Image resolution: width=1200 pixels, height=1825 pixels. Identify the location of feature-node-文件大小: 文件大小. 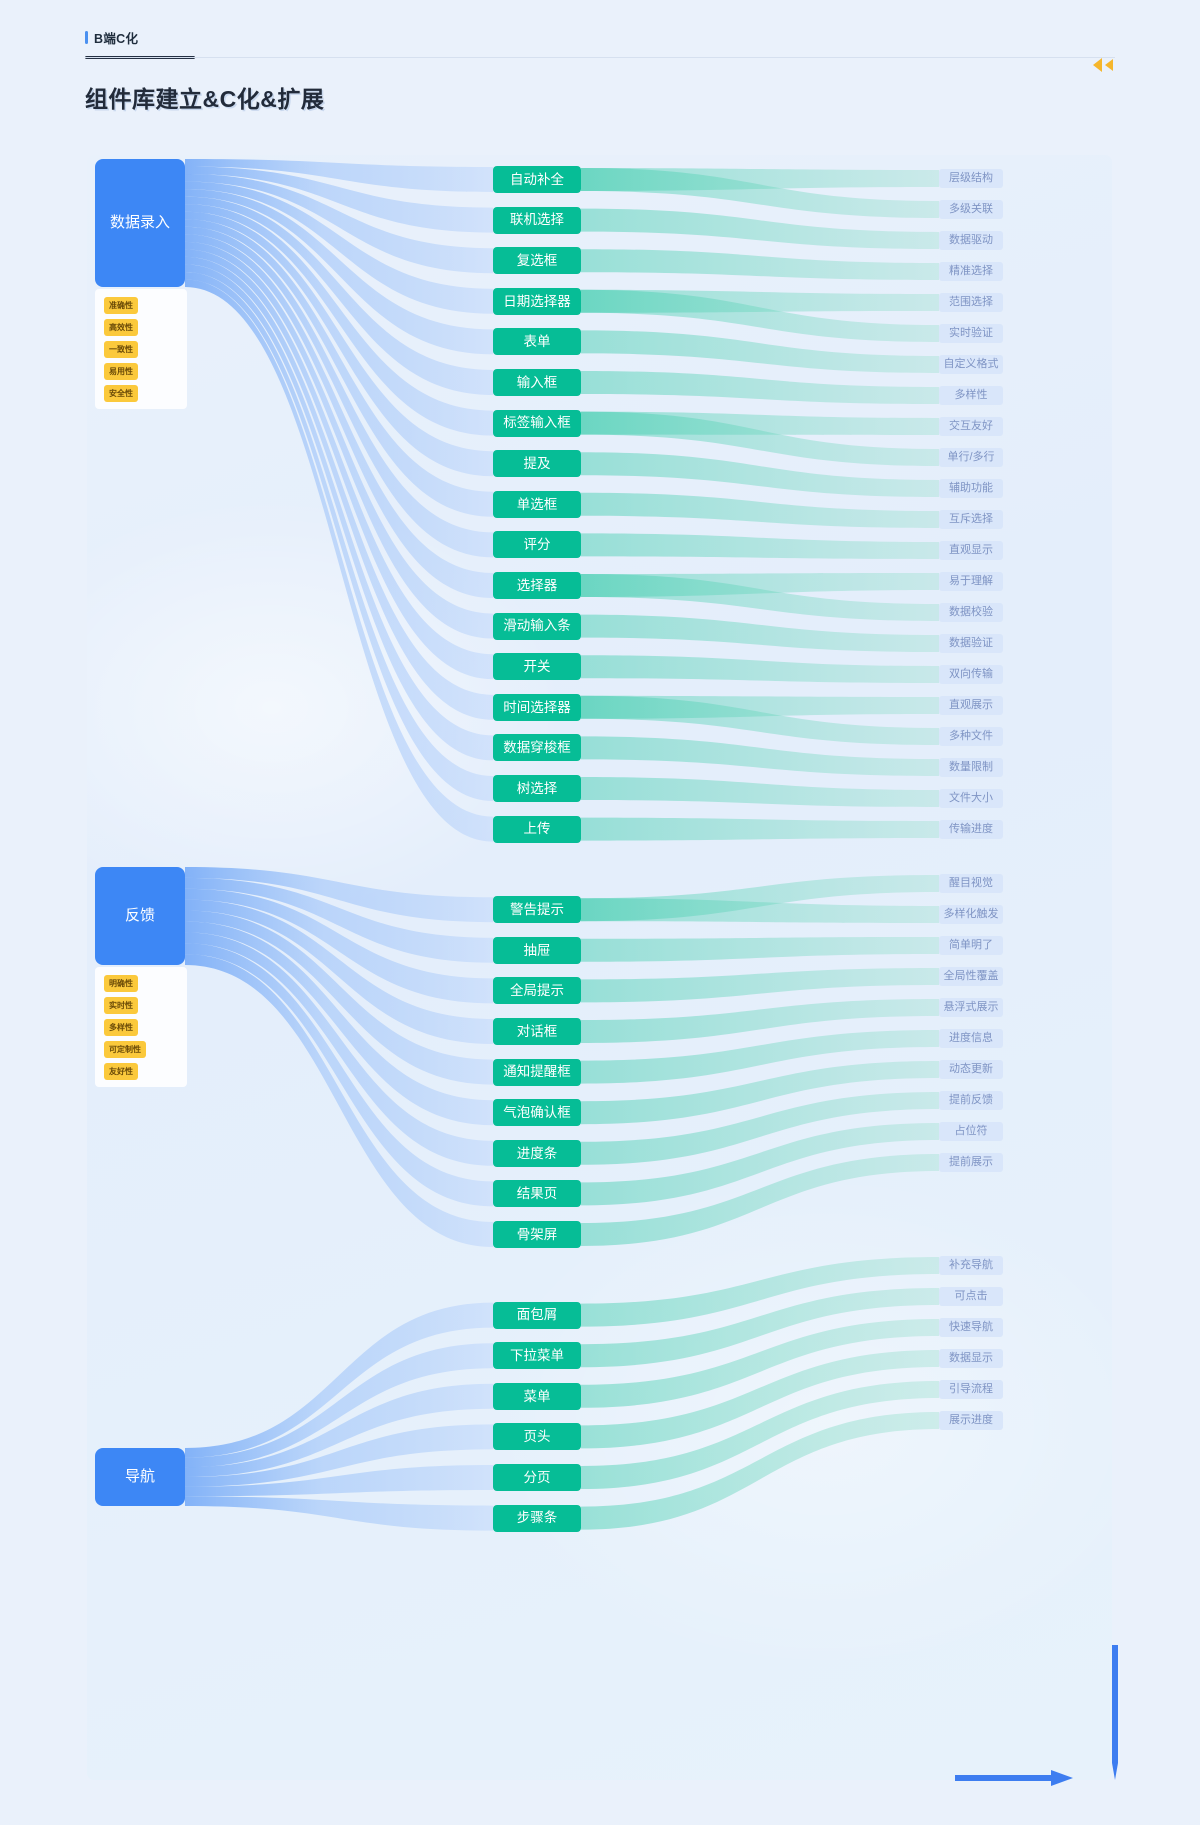
(971, 798).